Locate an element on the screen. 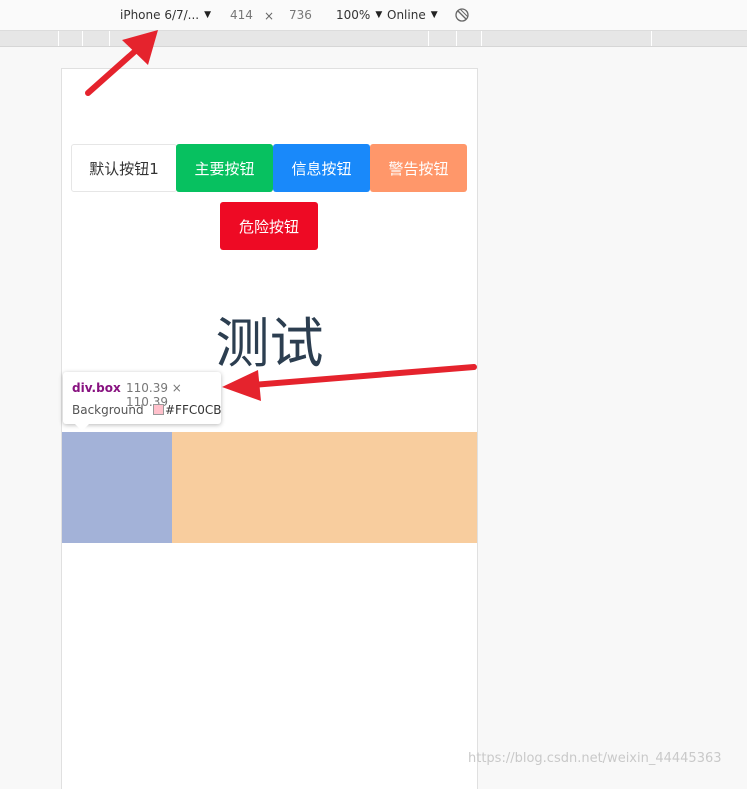 This screenshot has width=747, height=789. device-select: iPhone 6/7/... ▼ is located at coordinates (165, 15).